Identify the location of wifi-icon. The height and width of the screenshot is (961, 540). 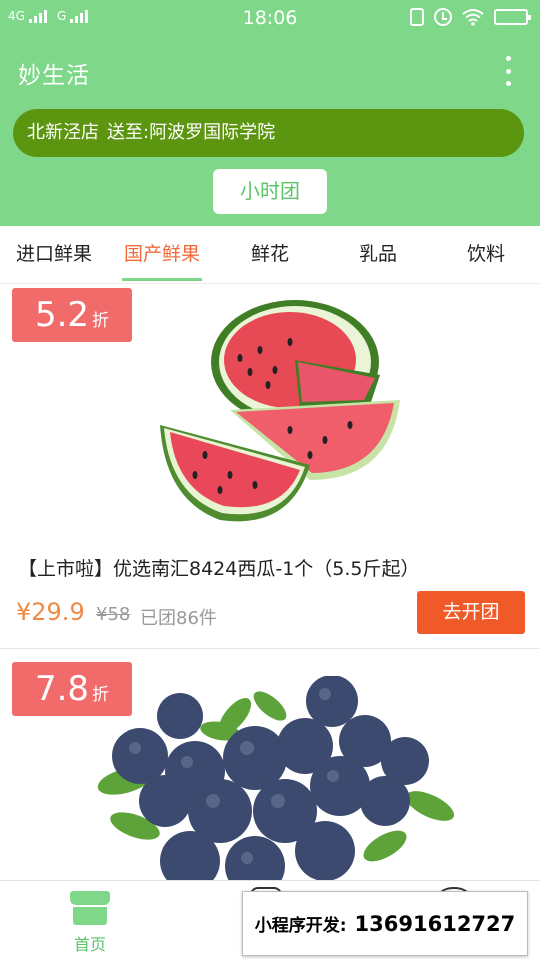
(473, 17).